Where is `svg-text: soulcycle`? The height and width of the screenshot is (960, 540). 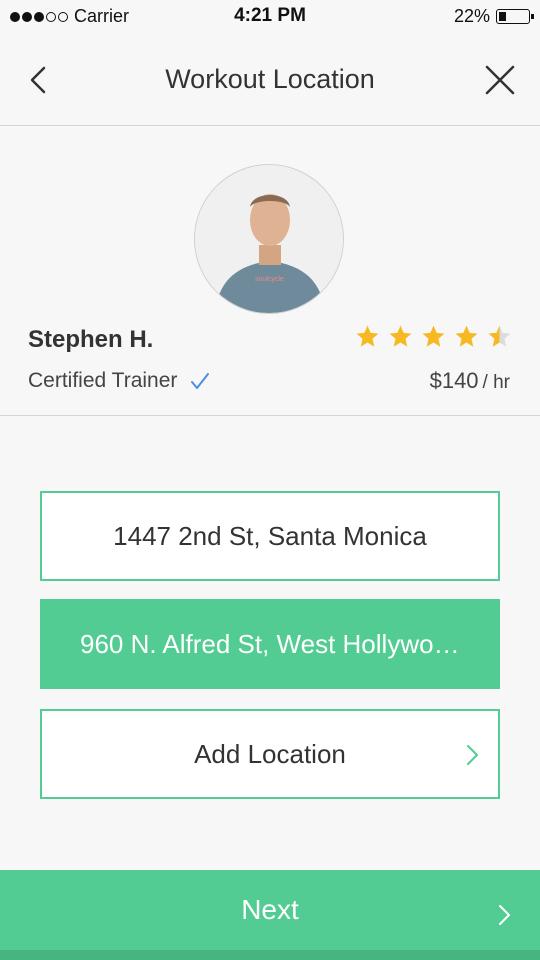
svg-text: soulcycle is located at coordinates (269, 279).